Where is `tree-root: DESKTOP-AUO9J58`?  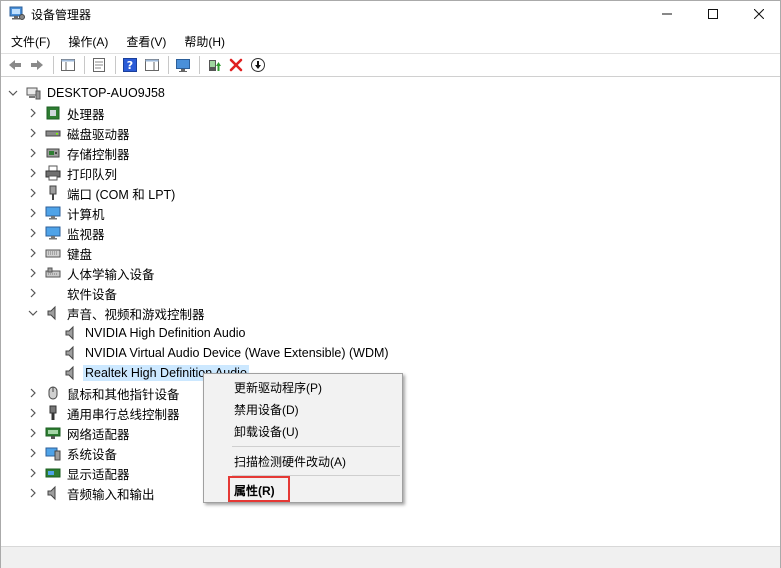 tree-root: DESKTOP-AUO9J58 is located at coordinates (87, 93).